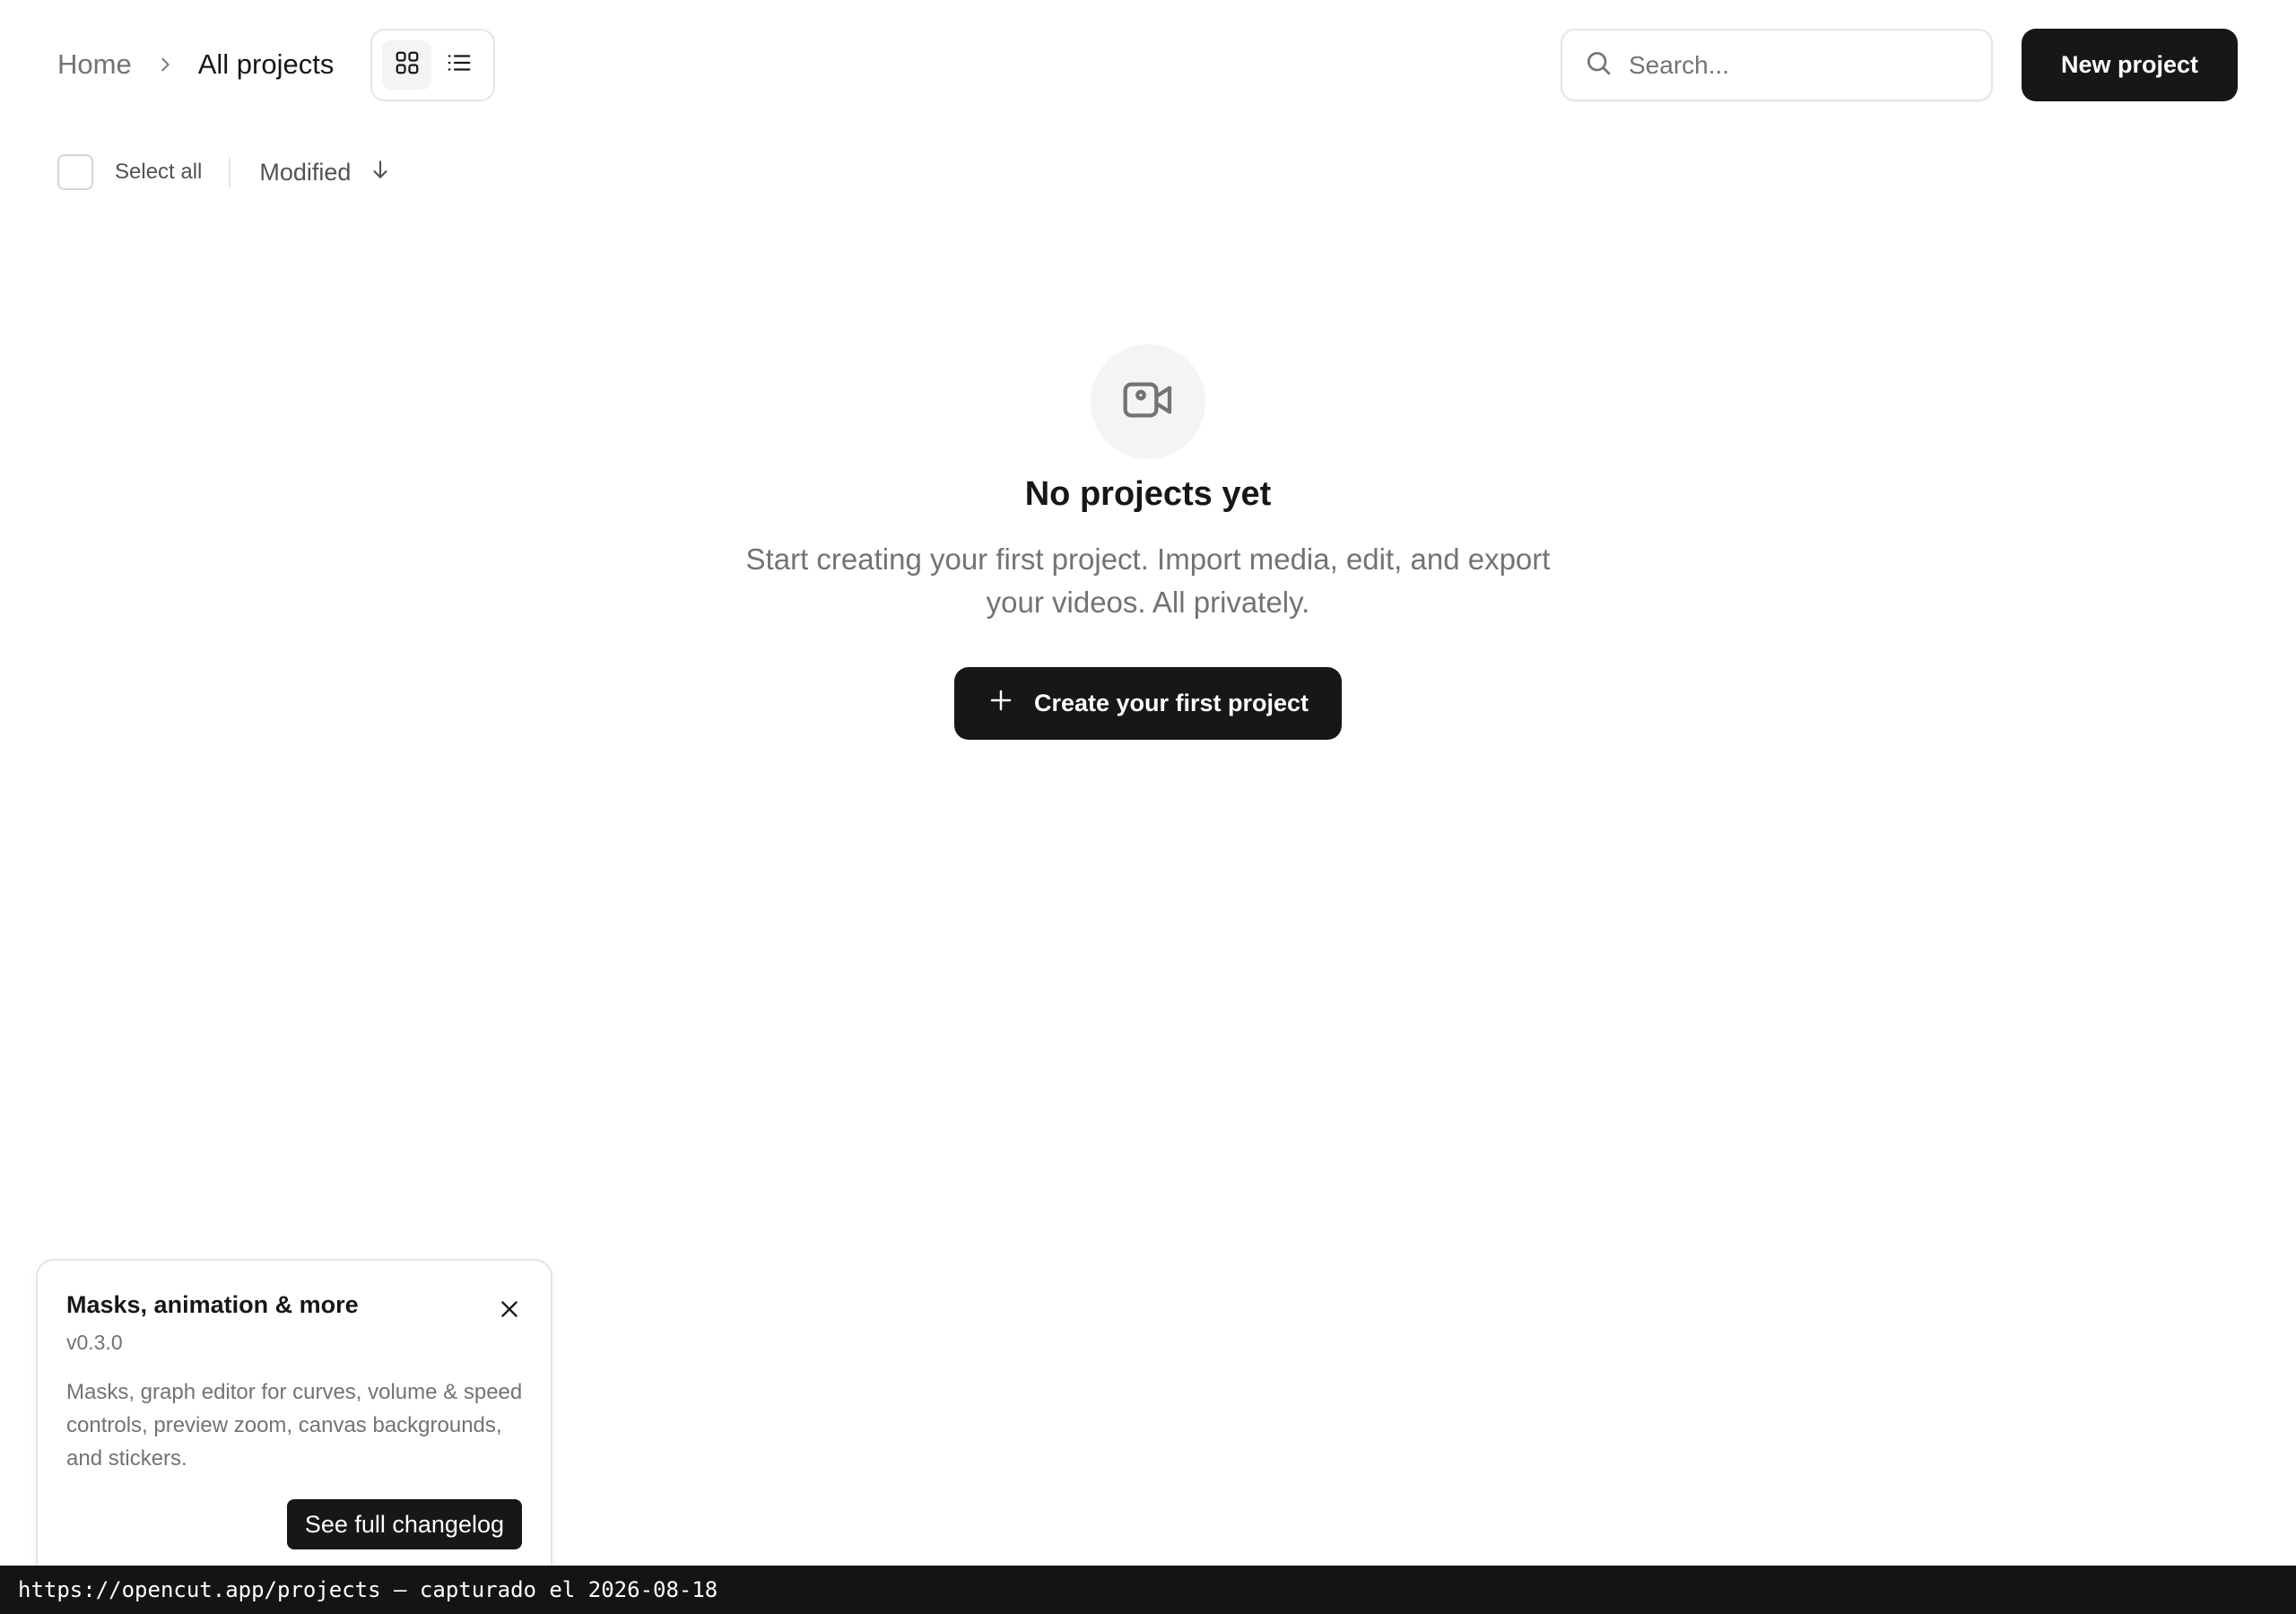 Image resolution: width=2296 pixels, height=1614 pixels. What do you see at coordinates (404, 1524) in the screenshot?
I see `see-full-changelog-button: See full changelog` at bounding box center [404, 1524].